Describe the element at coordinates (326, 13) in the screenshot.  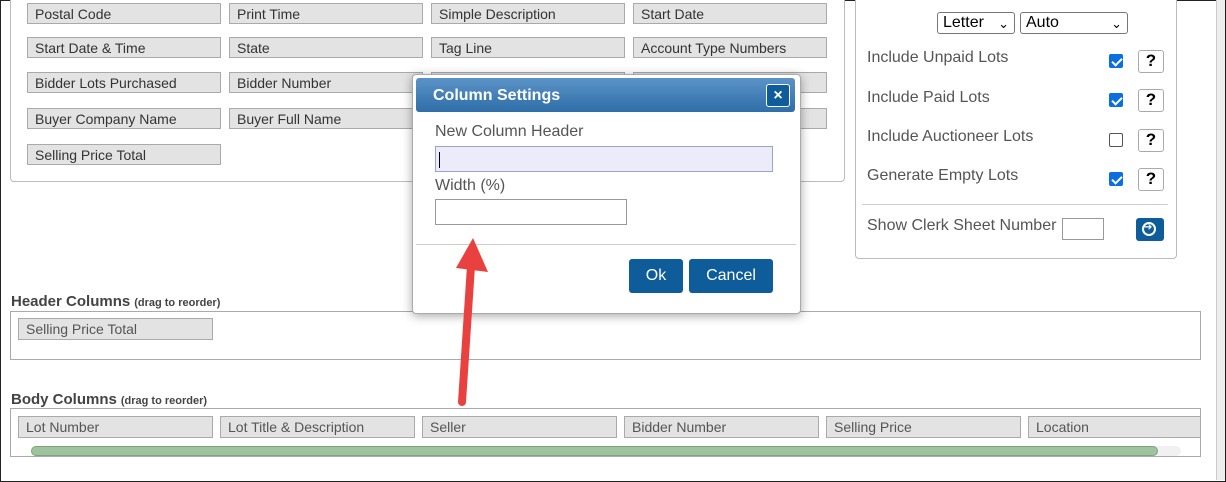
I see `field-print-time: Print Time` at that location.